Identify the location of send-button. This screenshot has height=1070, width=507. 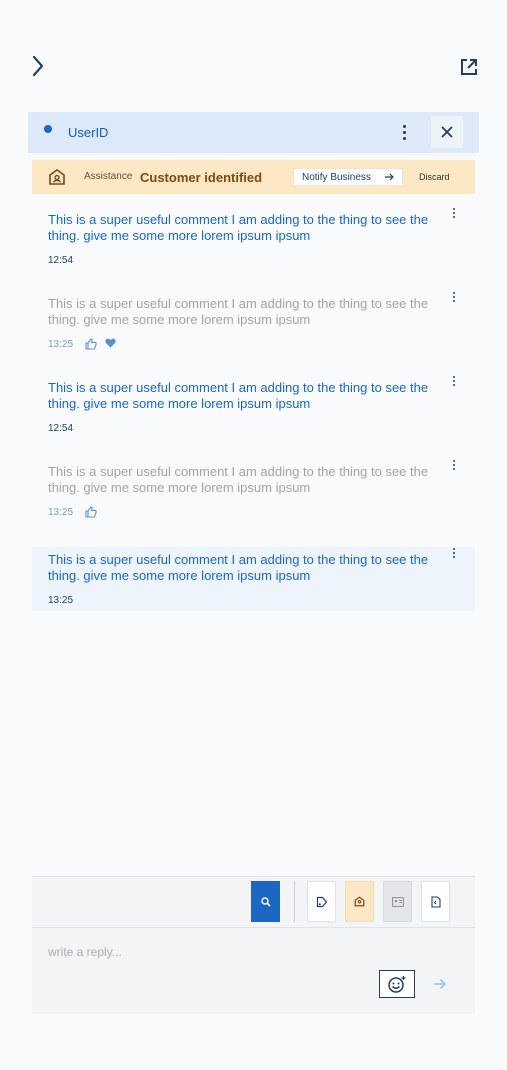
(440, 984).